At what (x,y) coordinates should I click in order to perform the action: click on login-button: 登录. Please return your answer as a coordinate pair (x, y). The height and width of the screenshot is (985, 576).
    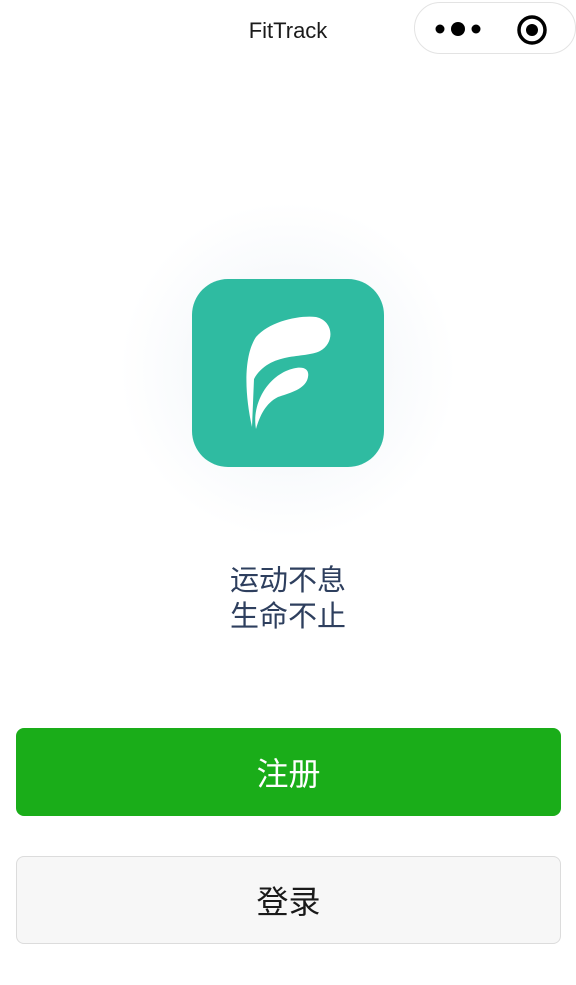
    Looking at the image, I should click on (288, 900).